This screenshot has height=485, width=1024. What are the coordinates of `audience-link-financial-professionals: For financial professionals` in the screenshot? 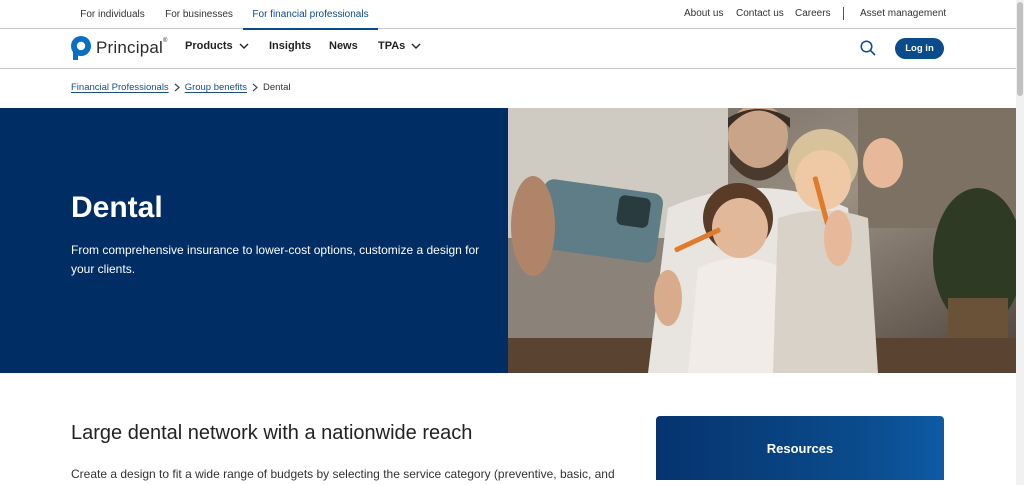 It's located at (310, 15).